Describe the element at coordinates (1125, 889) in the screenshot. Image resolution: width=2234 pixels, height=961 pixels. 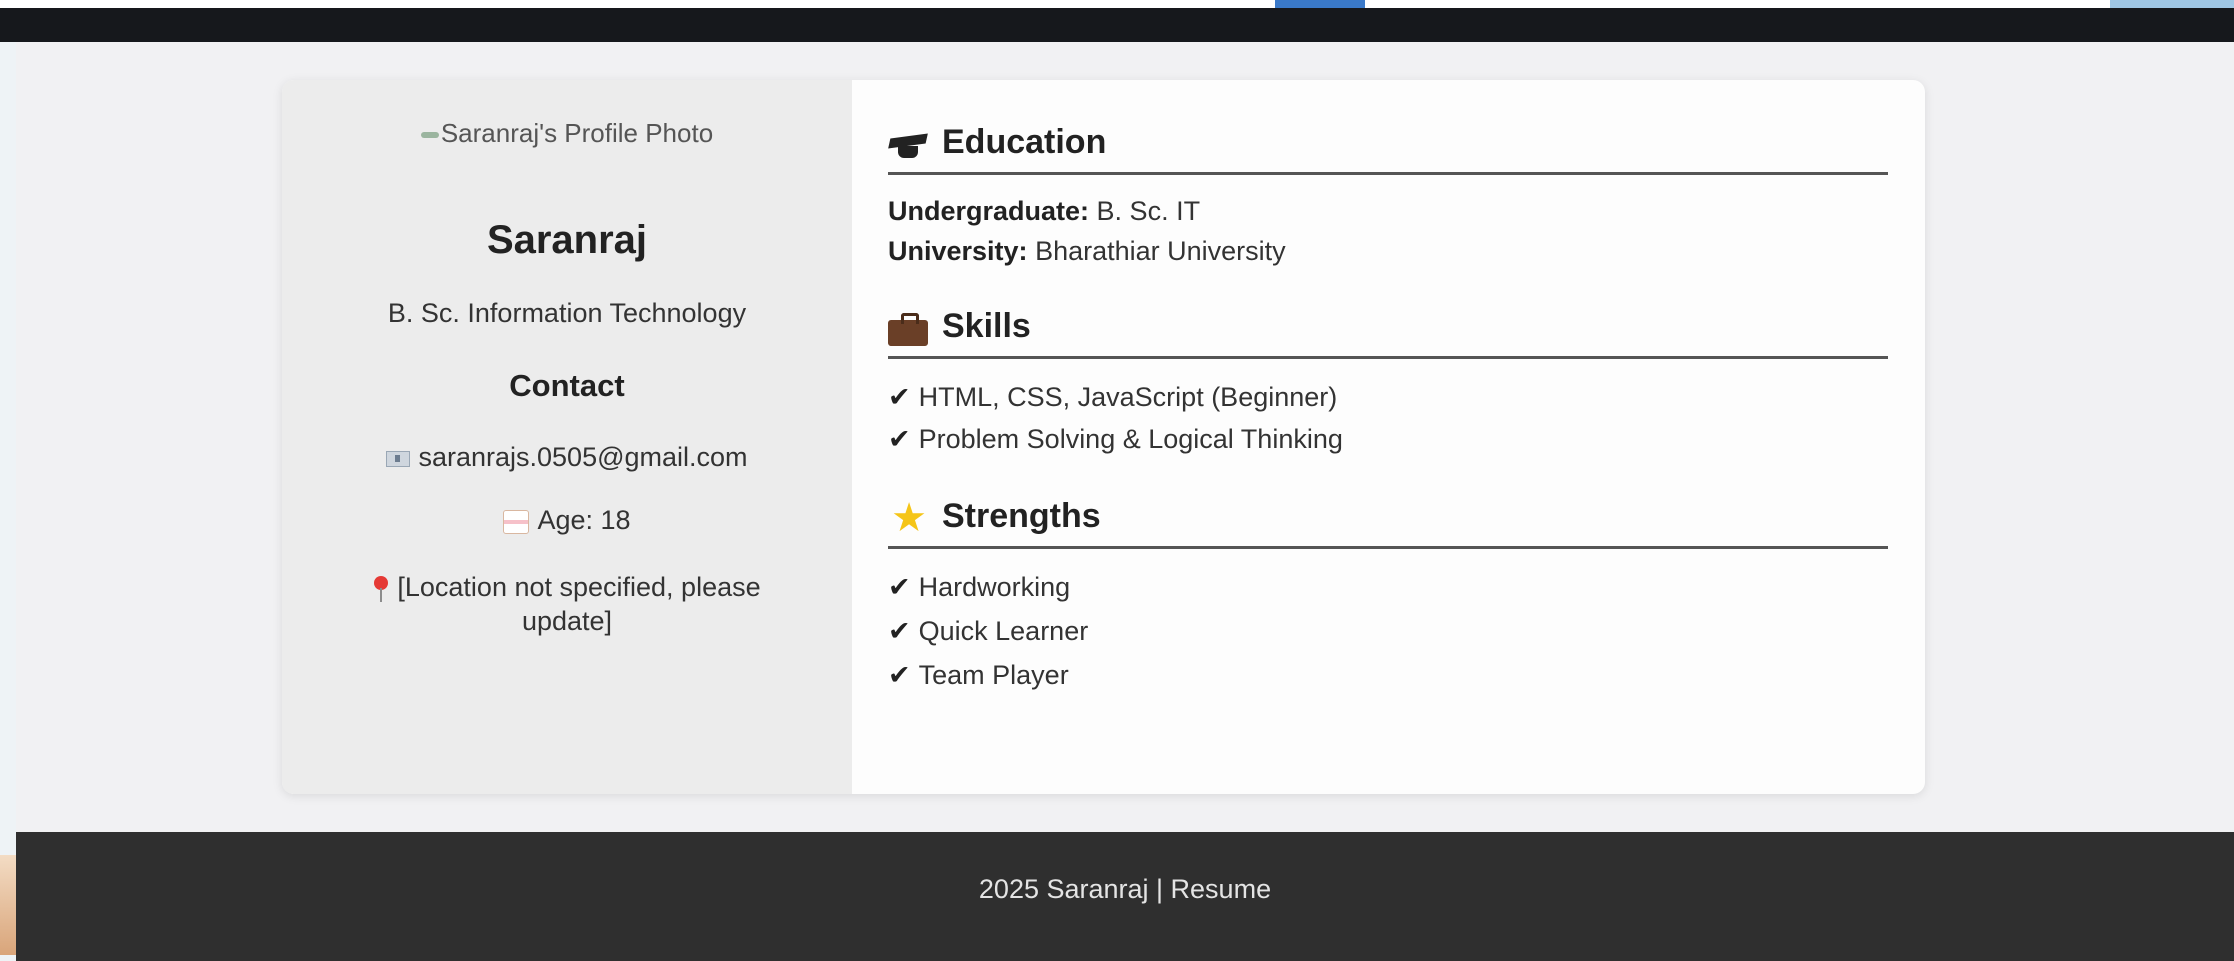
I see `footer-text: 2025 Saranraj | Resume` at that location.